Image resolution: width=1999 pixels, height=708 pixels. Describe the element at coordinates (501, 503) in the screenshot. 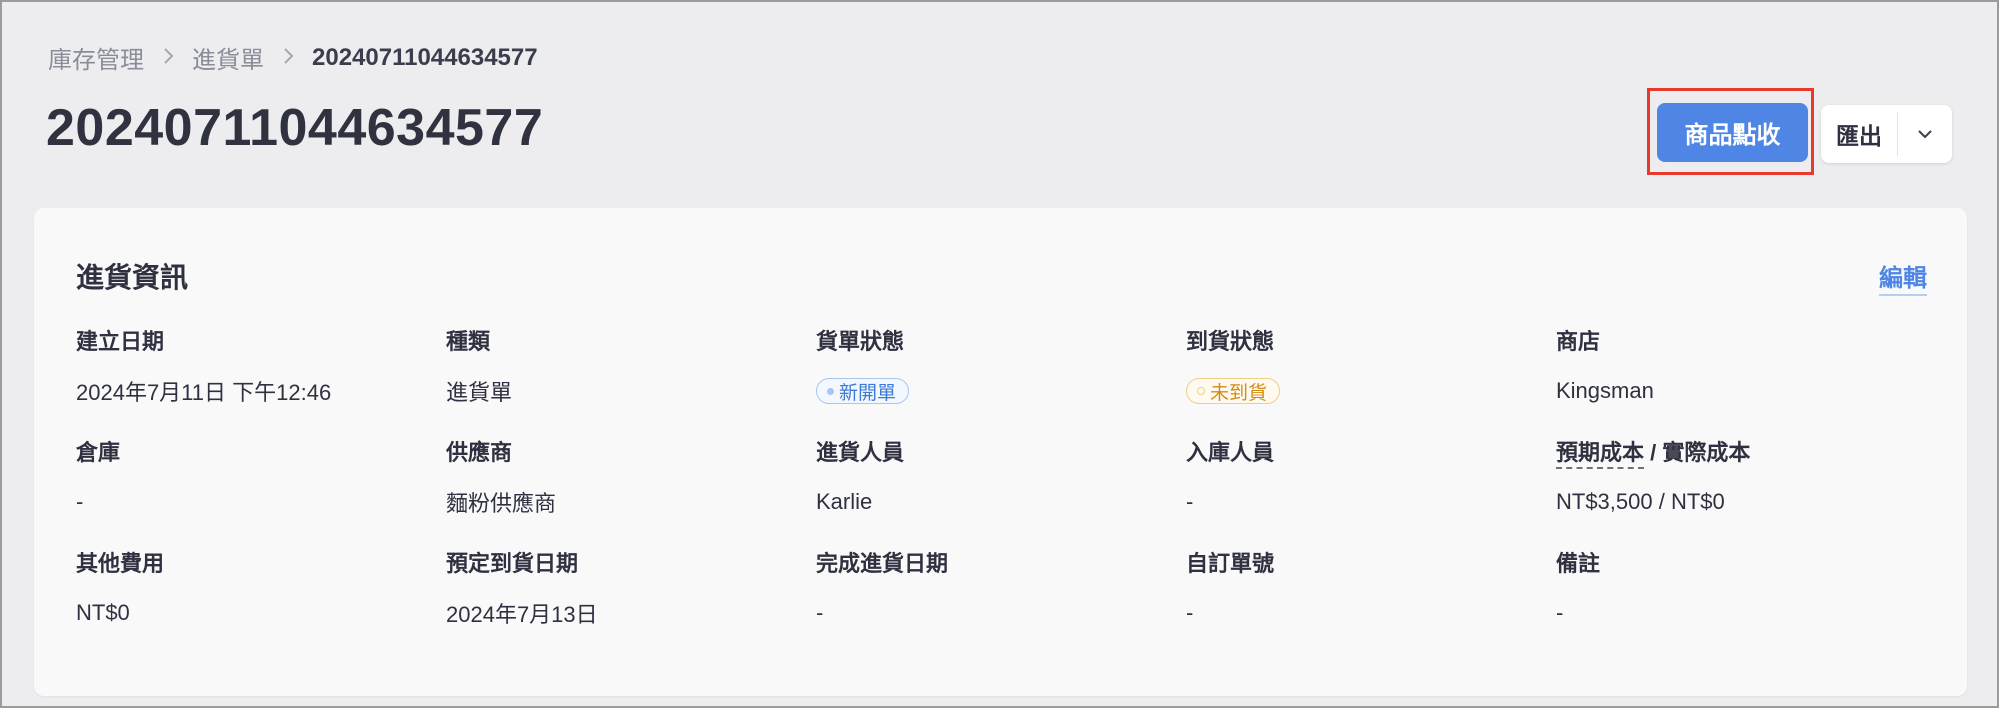

I see `field-value: 麵粉供應商` at that location.